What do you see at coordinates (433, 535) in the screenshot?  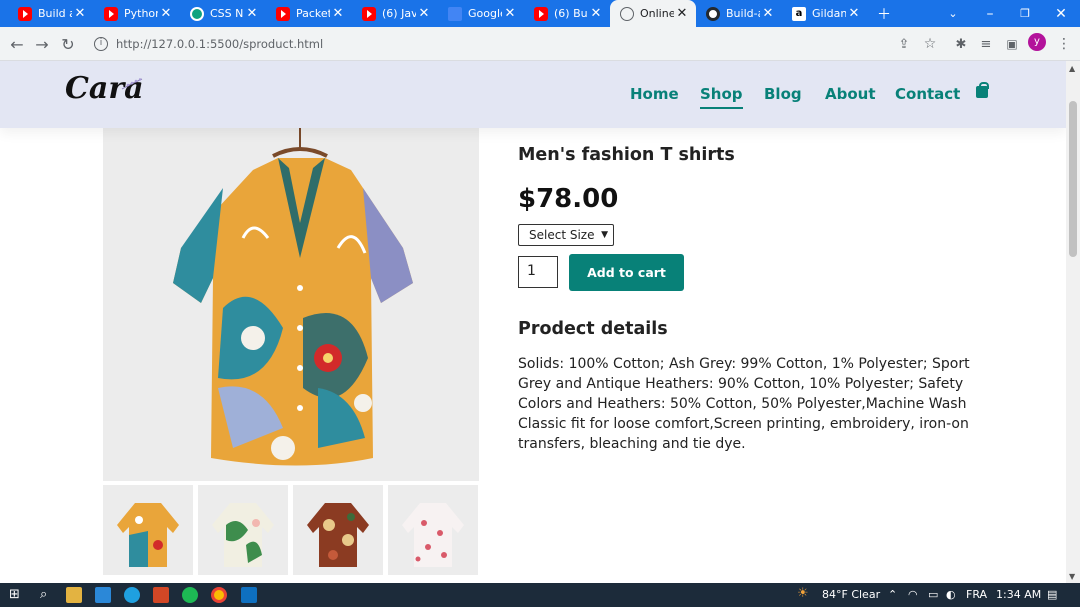 I see `shirt-thumbnail-white-floral` at bounding box center [433, 535].